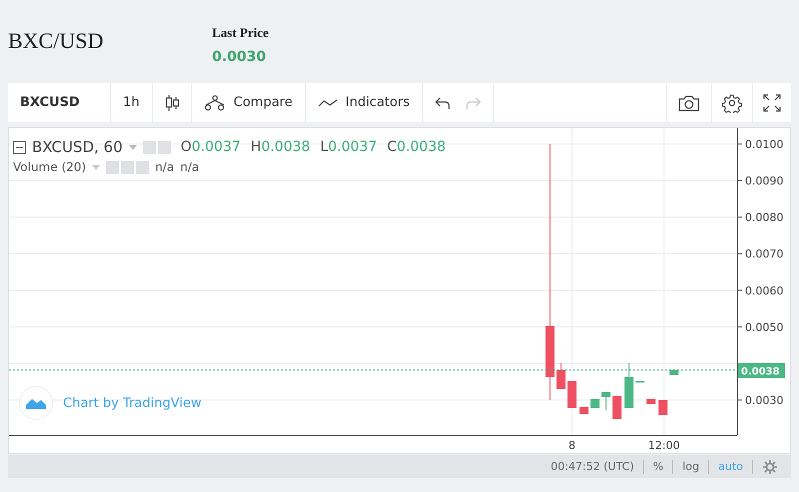  What do you see at coordinates (764, 400) in the screenshot?
I see `price-label: 0.0030` at bounding box center [764, 400].